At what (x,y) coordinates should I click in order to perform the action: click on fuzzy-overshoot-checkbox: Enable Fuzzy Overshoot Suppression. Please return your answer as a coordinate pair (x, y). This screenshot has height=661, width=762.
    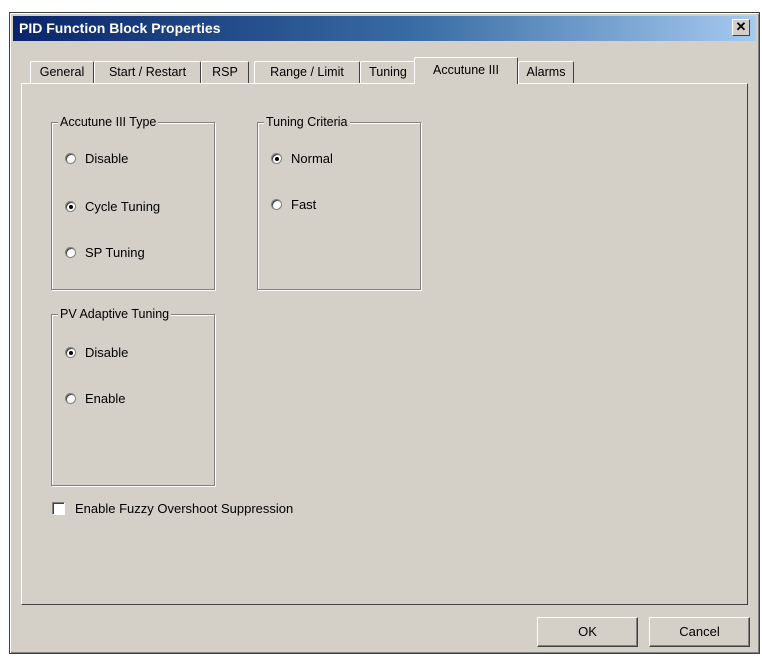
    Looking at the image, I should click on (172, 508).